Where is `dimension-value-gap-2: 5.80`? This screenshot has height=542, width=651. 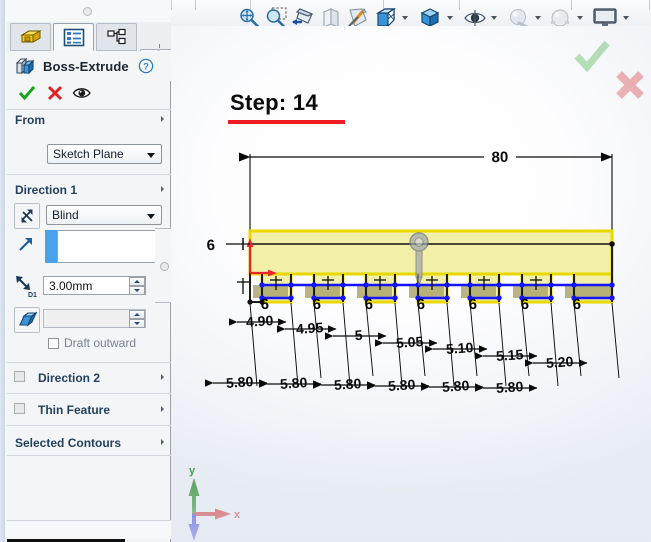 dimension-value-gap-2: 5.80 is located at coordinates (294, 383).